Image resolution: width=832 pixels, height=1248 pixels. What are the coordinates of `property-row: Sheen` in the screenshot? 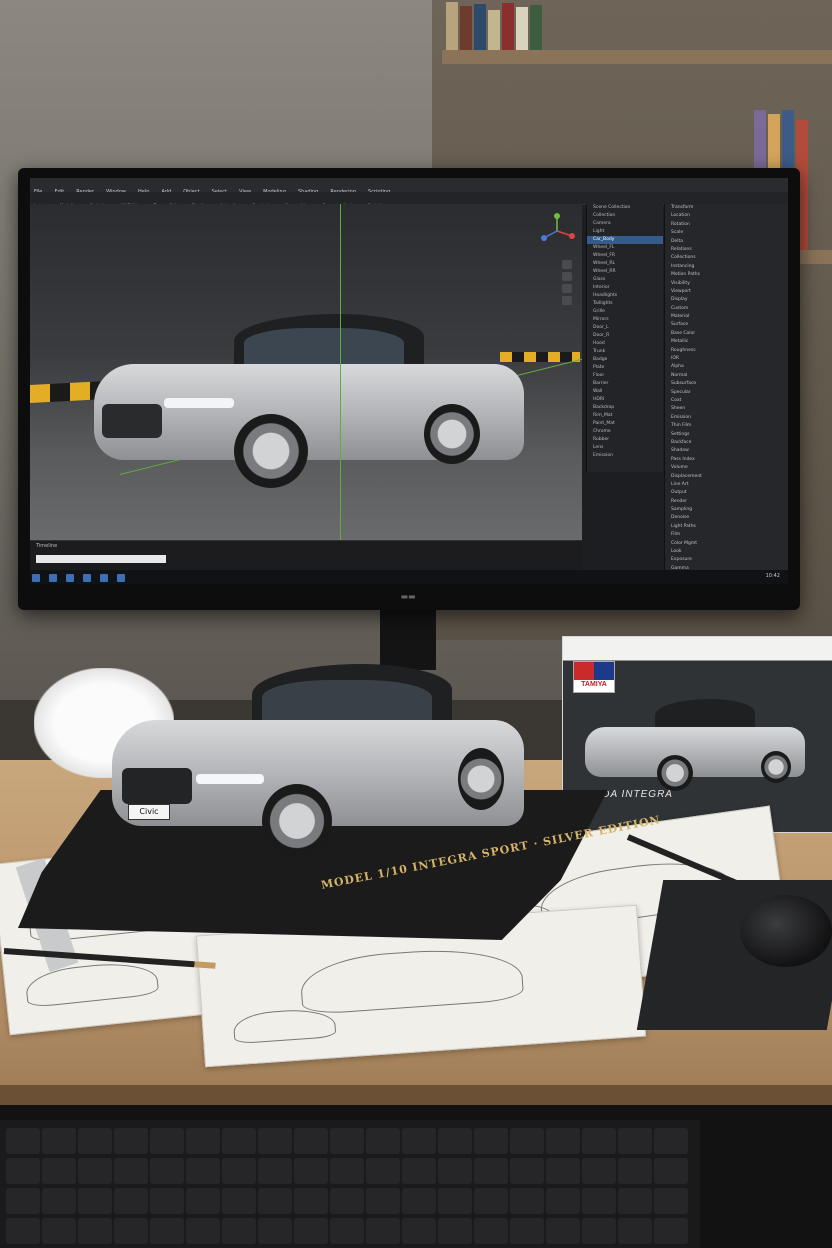 It's located at (726, 409).